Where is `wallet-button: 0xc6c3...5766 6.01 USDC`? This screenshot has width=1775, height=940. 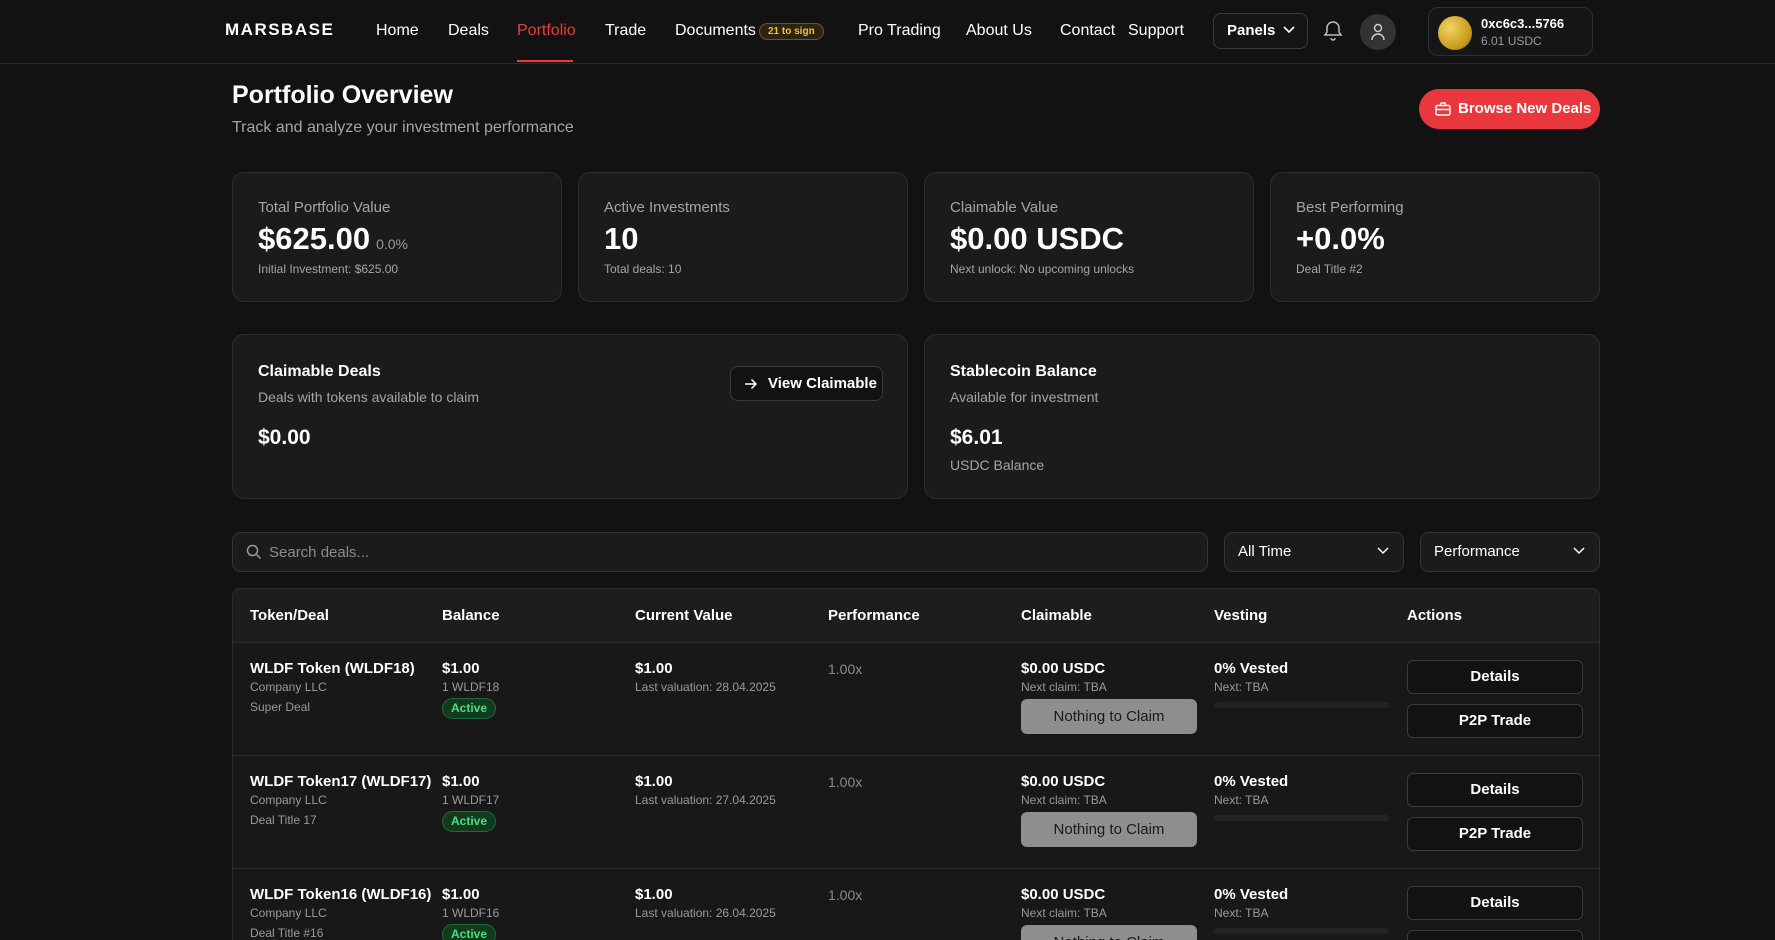
wallet-button: 0xc6c3...5766 6.01 USDC is located at coordinates (1510, 31).